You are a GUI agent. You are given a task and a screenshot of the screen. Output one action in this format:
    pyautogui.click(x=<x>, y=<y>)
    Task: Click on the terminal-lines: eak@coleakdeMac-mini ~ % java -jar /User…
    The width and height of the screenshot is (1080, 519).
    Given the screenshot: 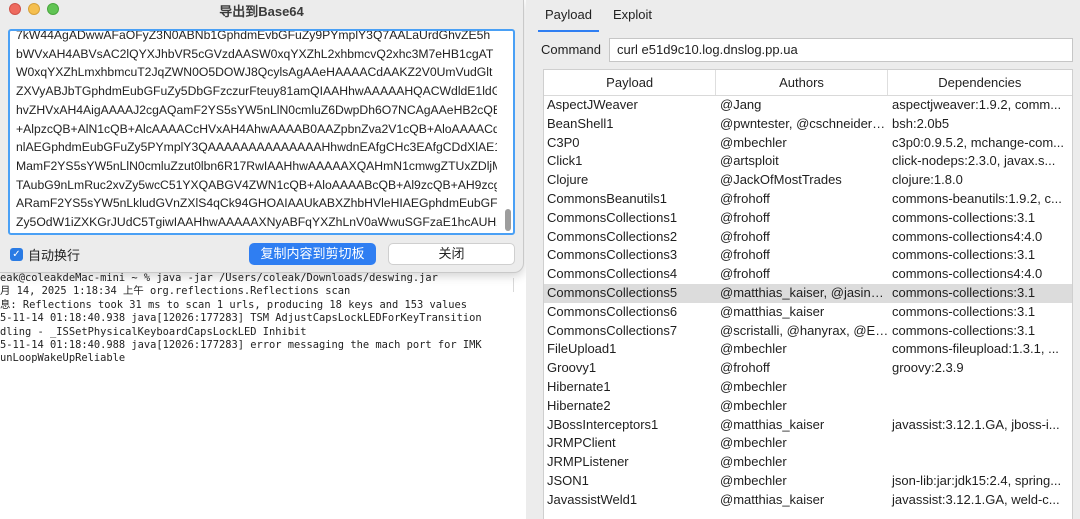 What is the action you would take?
    pyautogui.click(x=262, y=319)
    